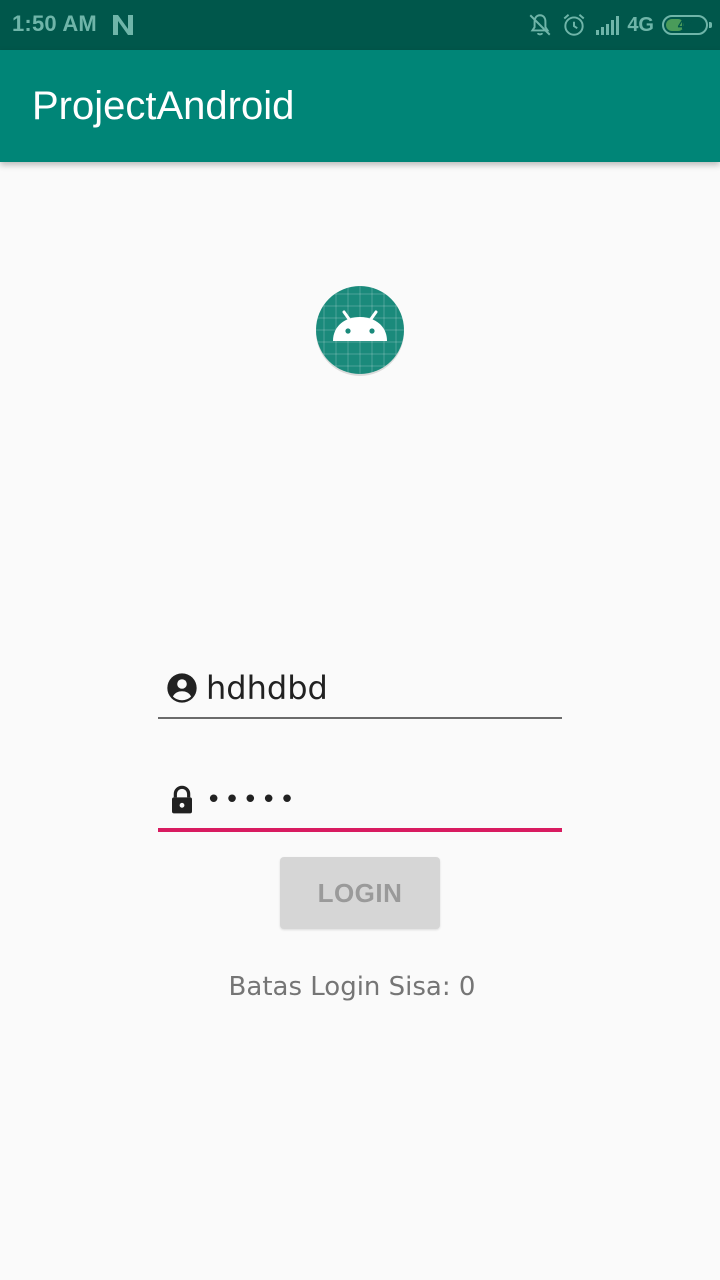 The height and width of the screenshot is (1280, 720). Describe the element at coordinates (182, 688) in the screenshot. I see `account-circle-icon` at that location.